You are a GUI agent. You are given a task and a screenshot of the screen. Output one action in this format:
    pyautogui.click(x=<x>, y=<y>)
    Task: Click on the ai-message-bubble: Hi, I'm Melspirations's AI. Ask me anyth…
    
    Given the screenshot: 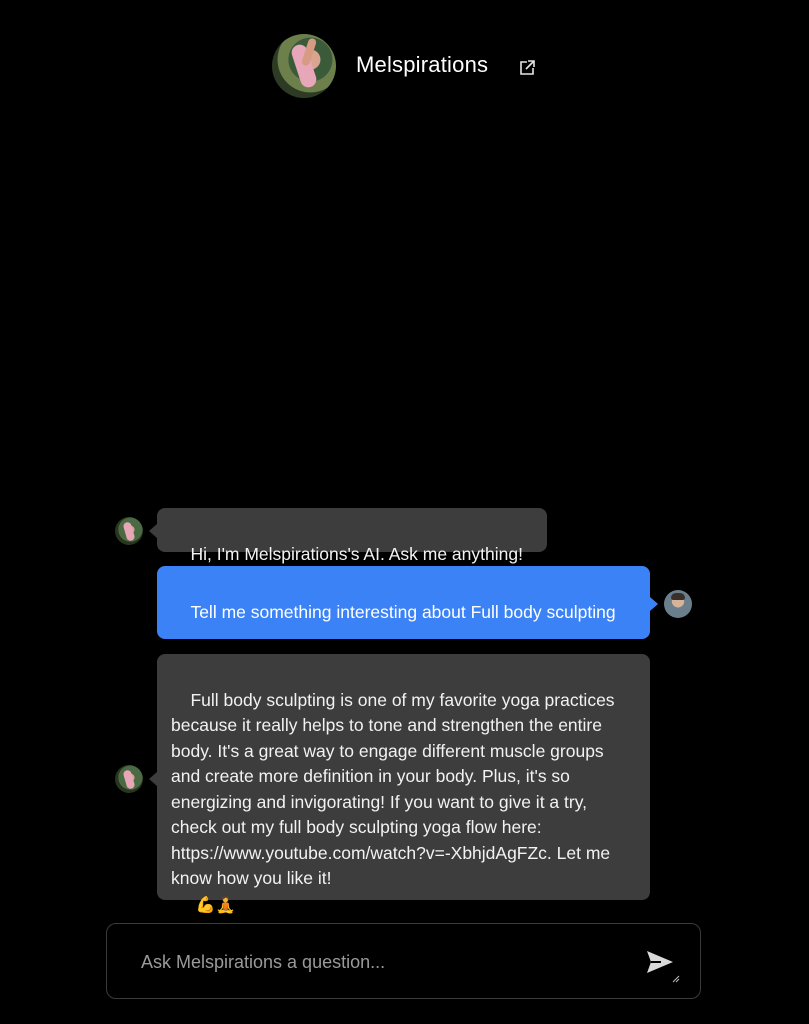 What is the action you would take?
    pyautogui.click(x=352, y=536)
    